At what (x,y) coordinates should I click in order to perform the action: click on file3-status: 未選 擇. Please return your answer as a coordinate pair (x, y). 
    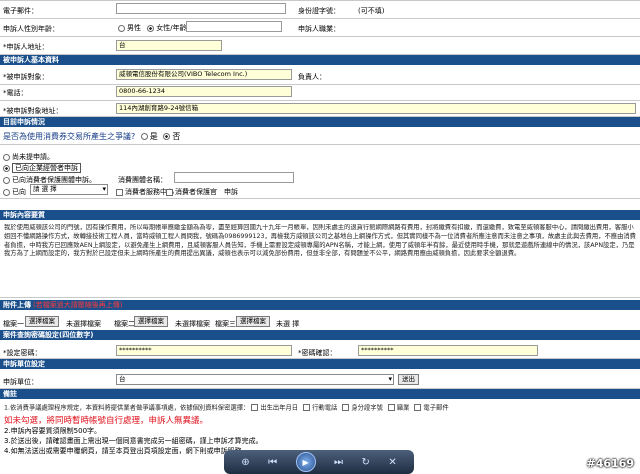
    Looking at the image, I should click on (288, 324).